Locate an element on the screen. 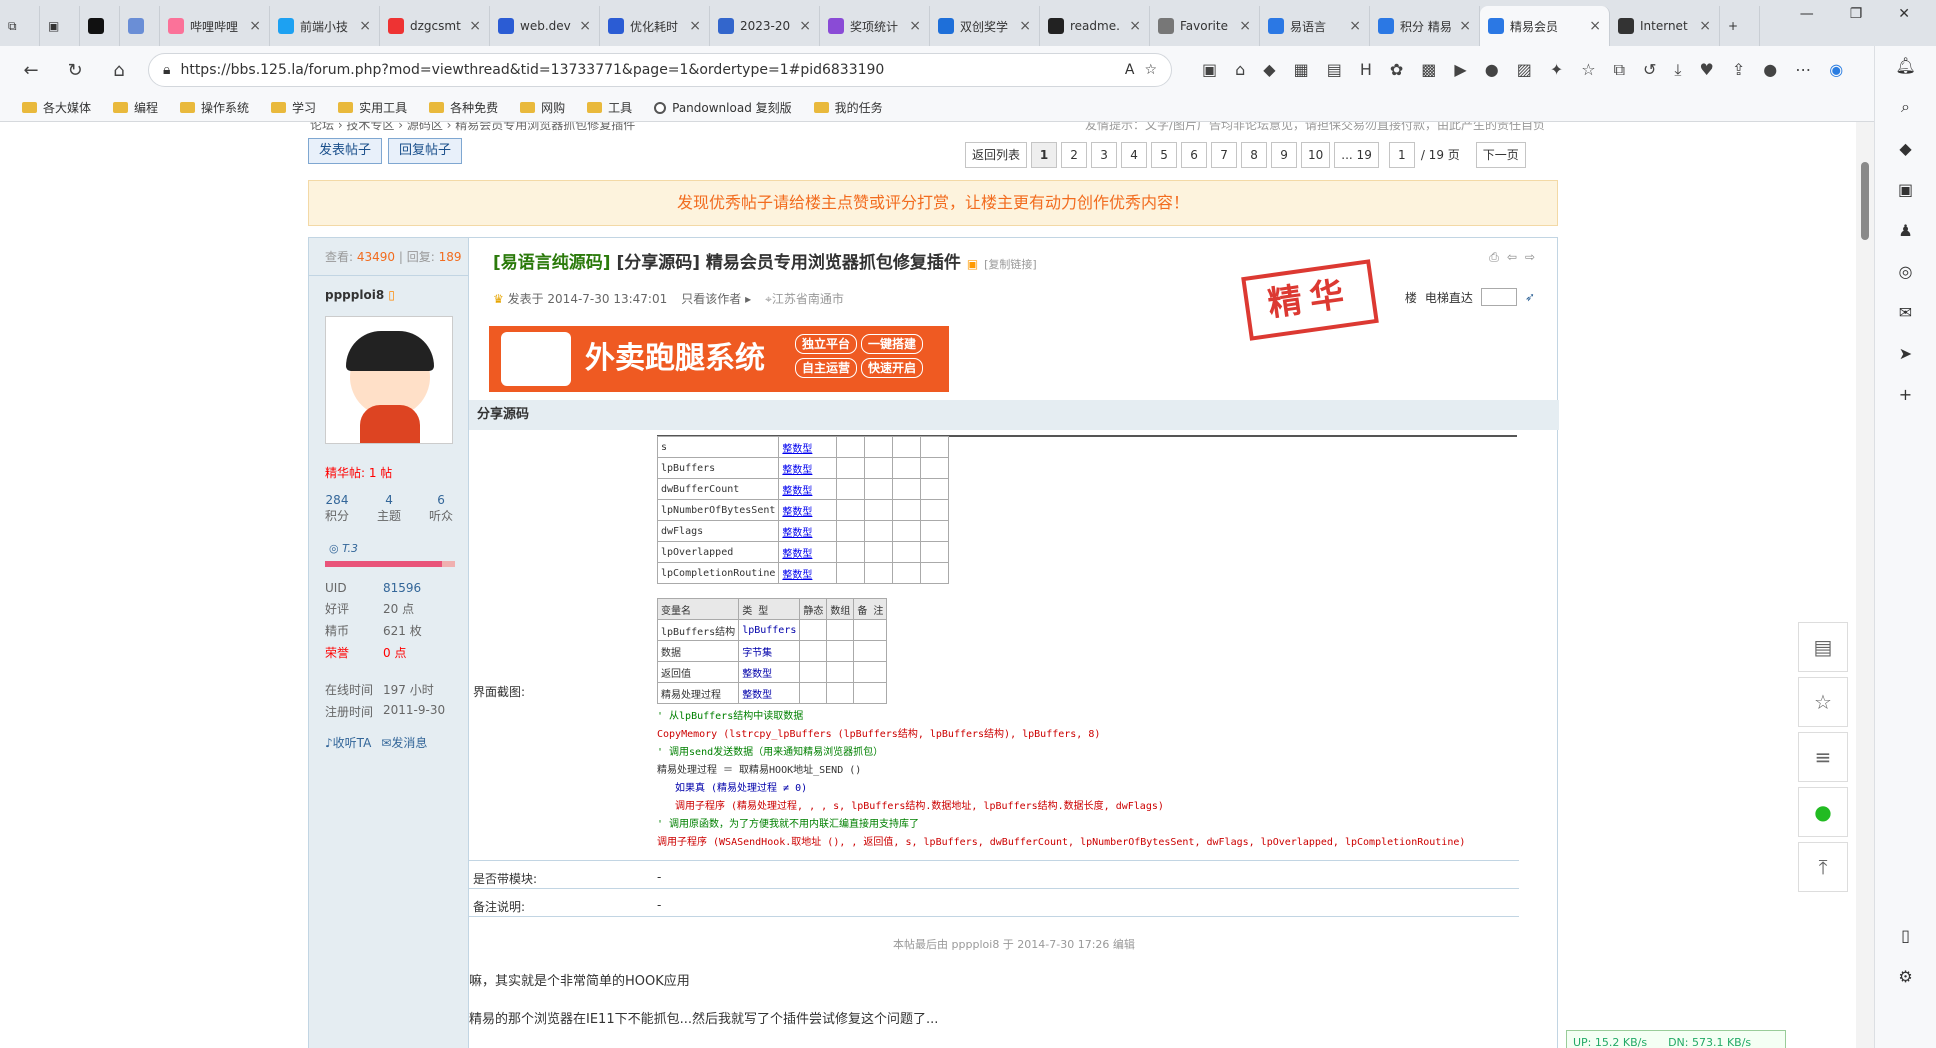 Image resolution: width=1936 pixels, height=1048 pixels. bookmark-item: 我的任务 is located at coordinates (848, 107).